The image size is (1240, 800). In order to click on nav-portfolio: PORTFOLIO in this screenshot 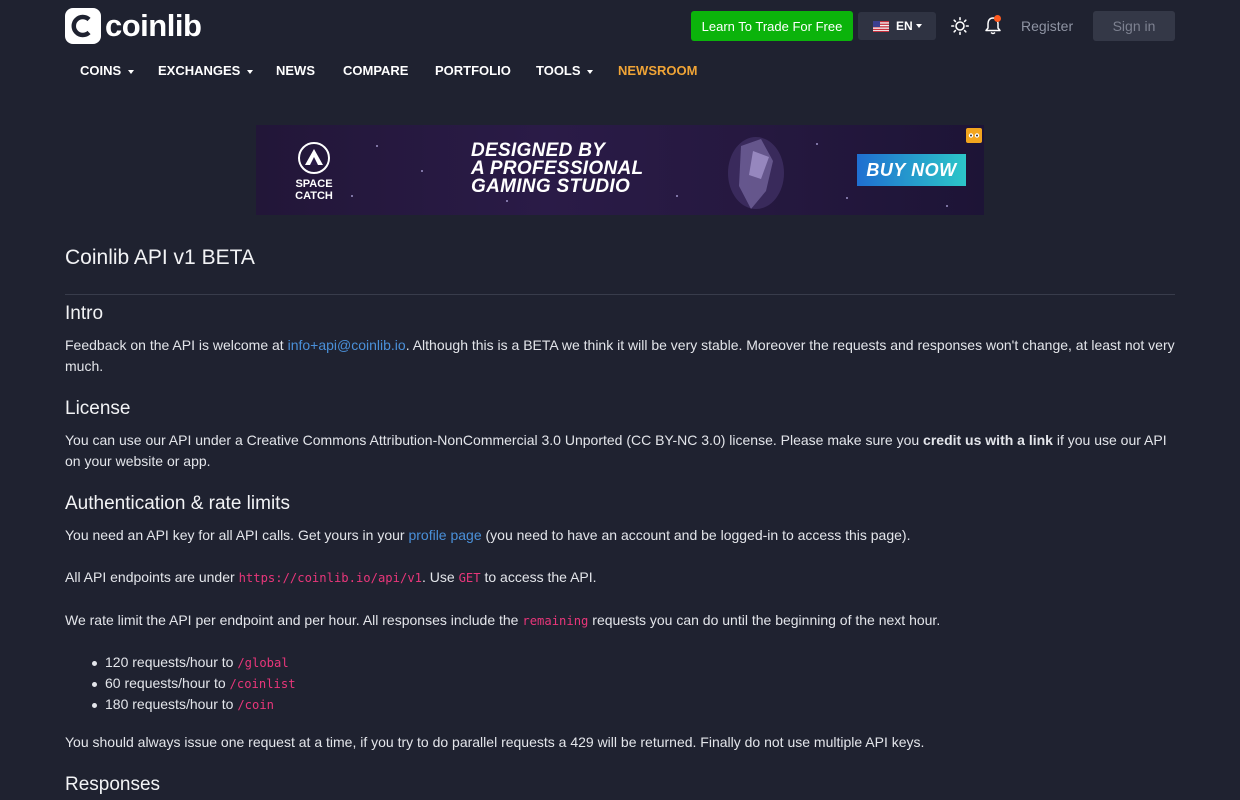, I will do `click(473, 71)`.